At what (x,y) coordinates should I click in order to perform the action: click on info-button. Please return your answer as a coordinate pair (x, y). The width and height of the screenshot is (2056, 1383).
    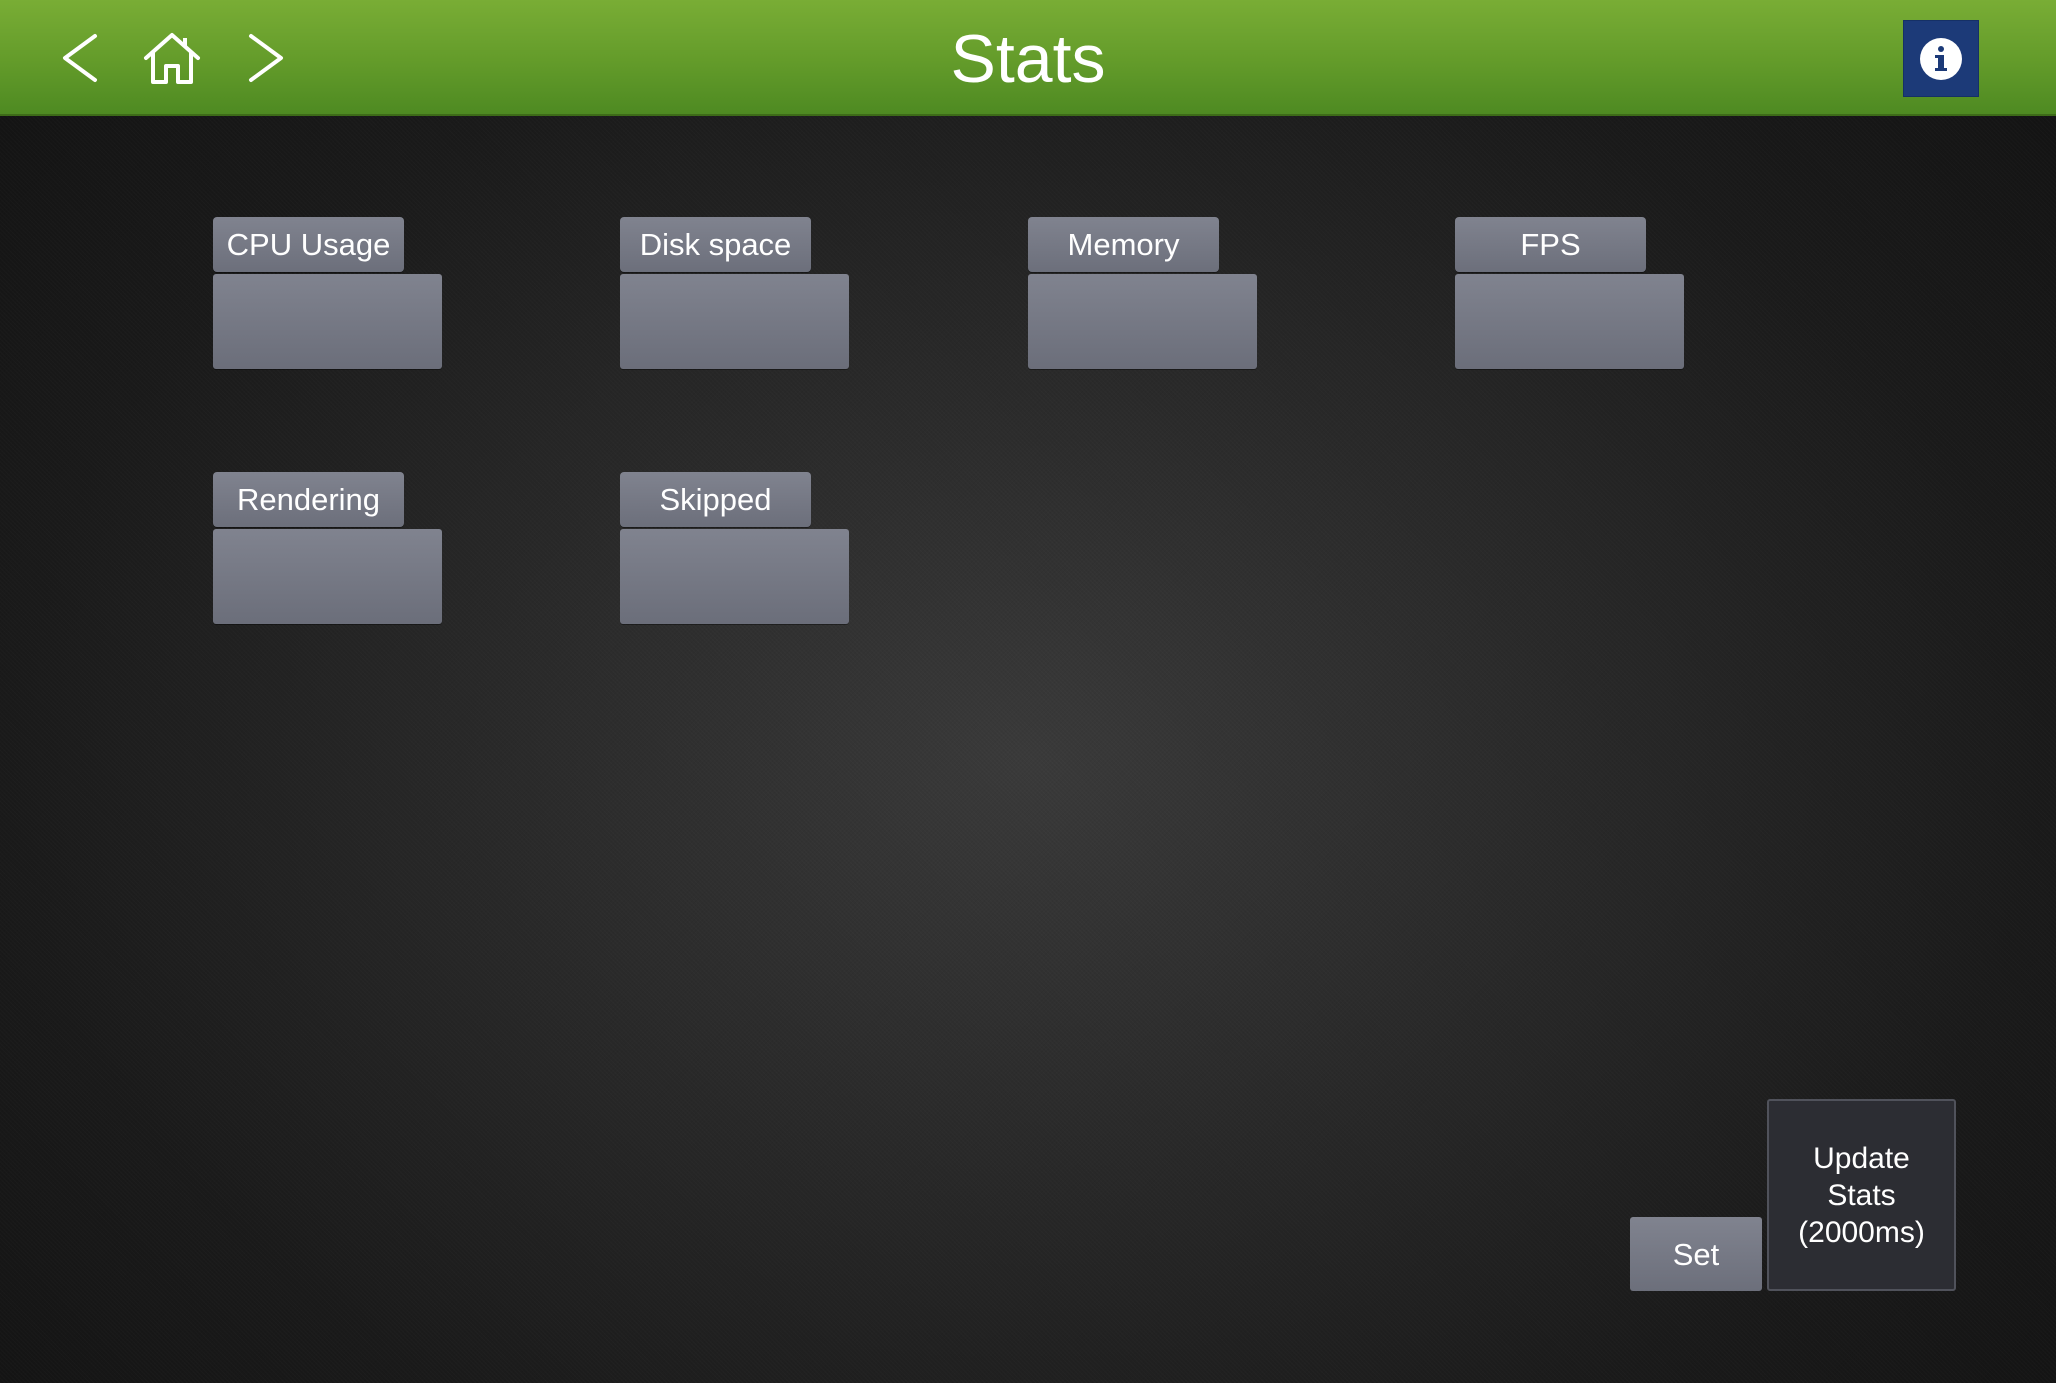
    Looking at the image, I should click on (1941, 58).